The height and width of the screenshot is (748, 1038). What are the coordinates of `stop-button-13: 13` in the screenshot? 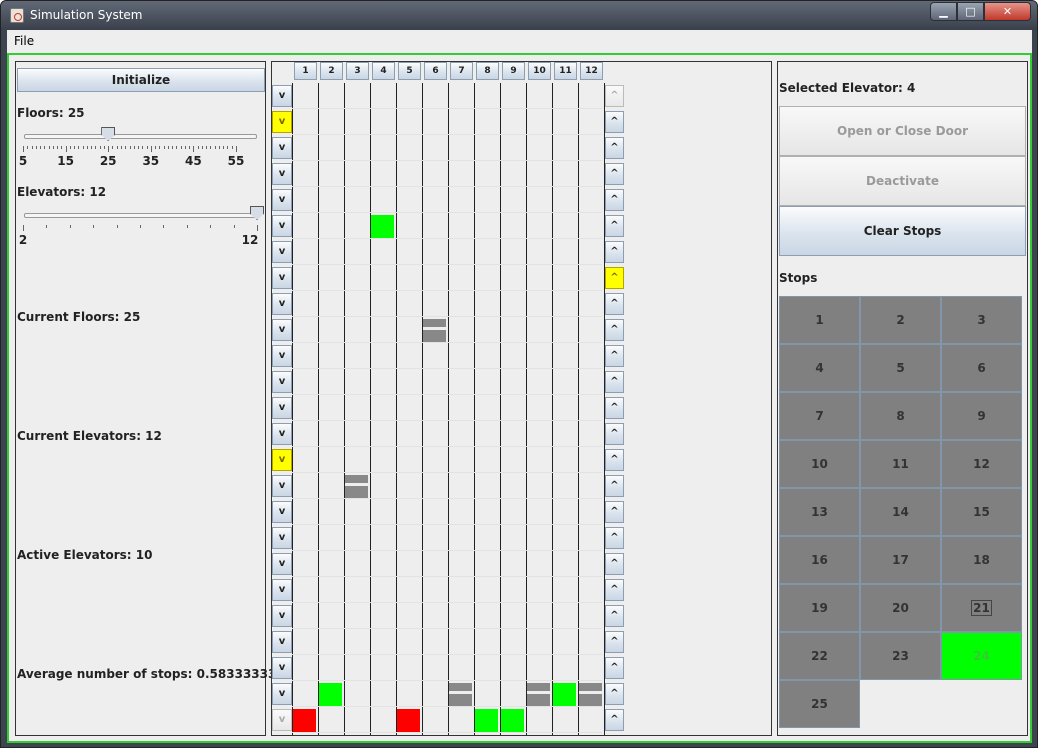 It's located at (819, 512).